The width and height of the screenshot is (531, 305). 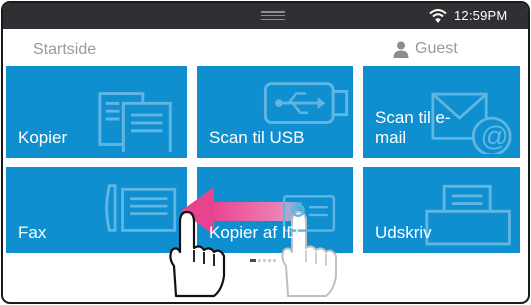 What do you see at coordinates (253, 260) in the screenshot?
I see `page-dot-active` at bounding box center [253, 260].